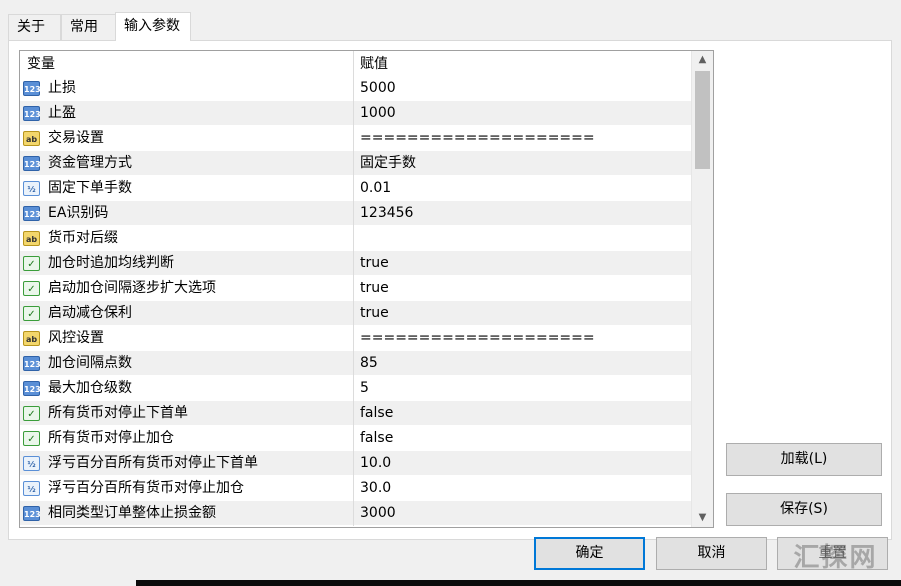  What do you see at coordinates (111, 438) in the screenshot?
I see `variable-name: 所有货币对停止加仓` at bounding box center [111, 438].